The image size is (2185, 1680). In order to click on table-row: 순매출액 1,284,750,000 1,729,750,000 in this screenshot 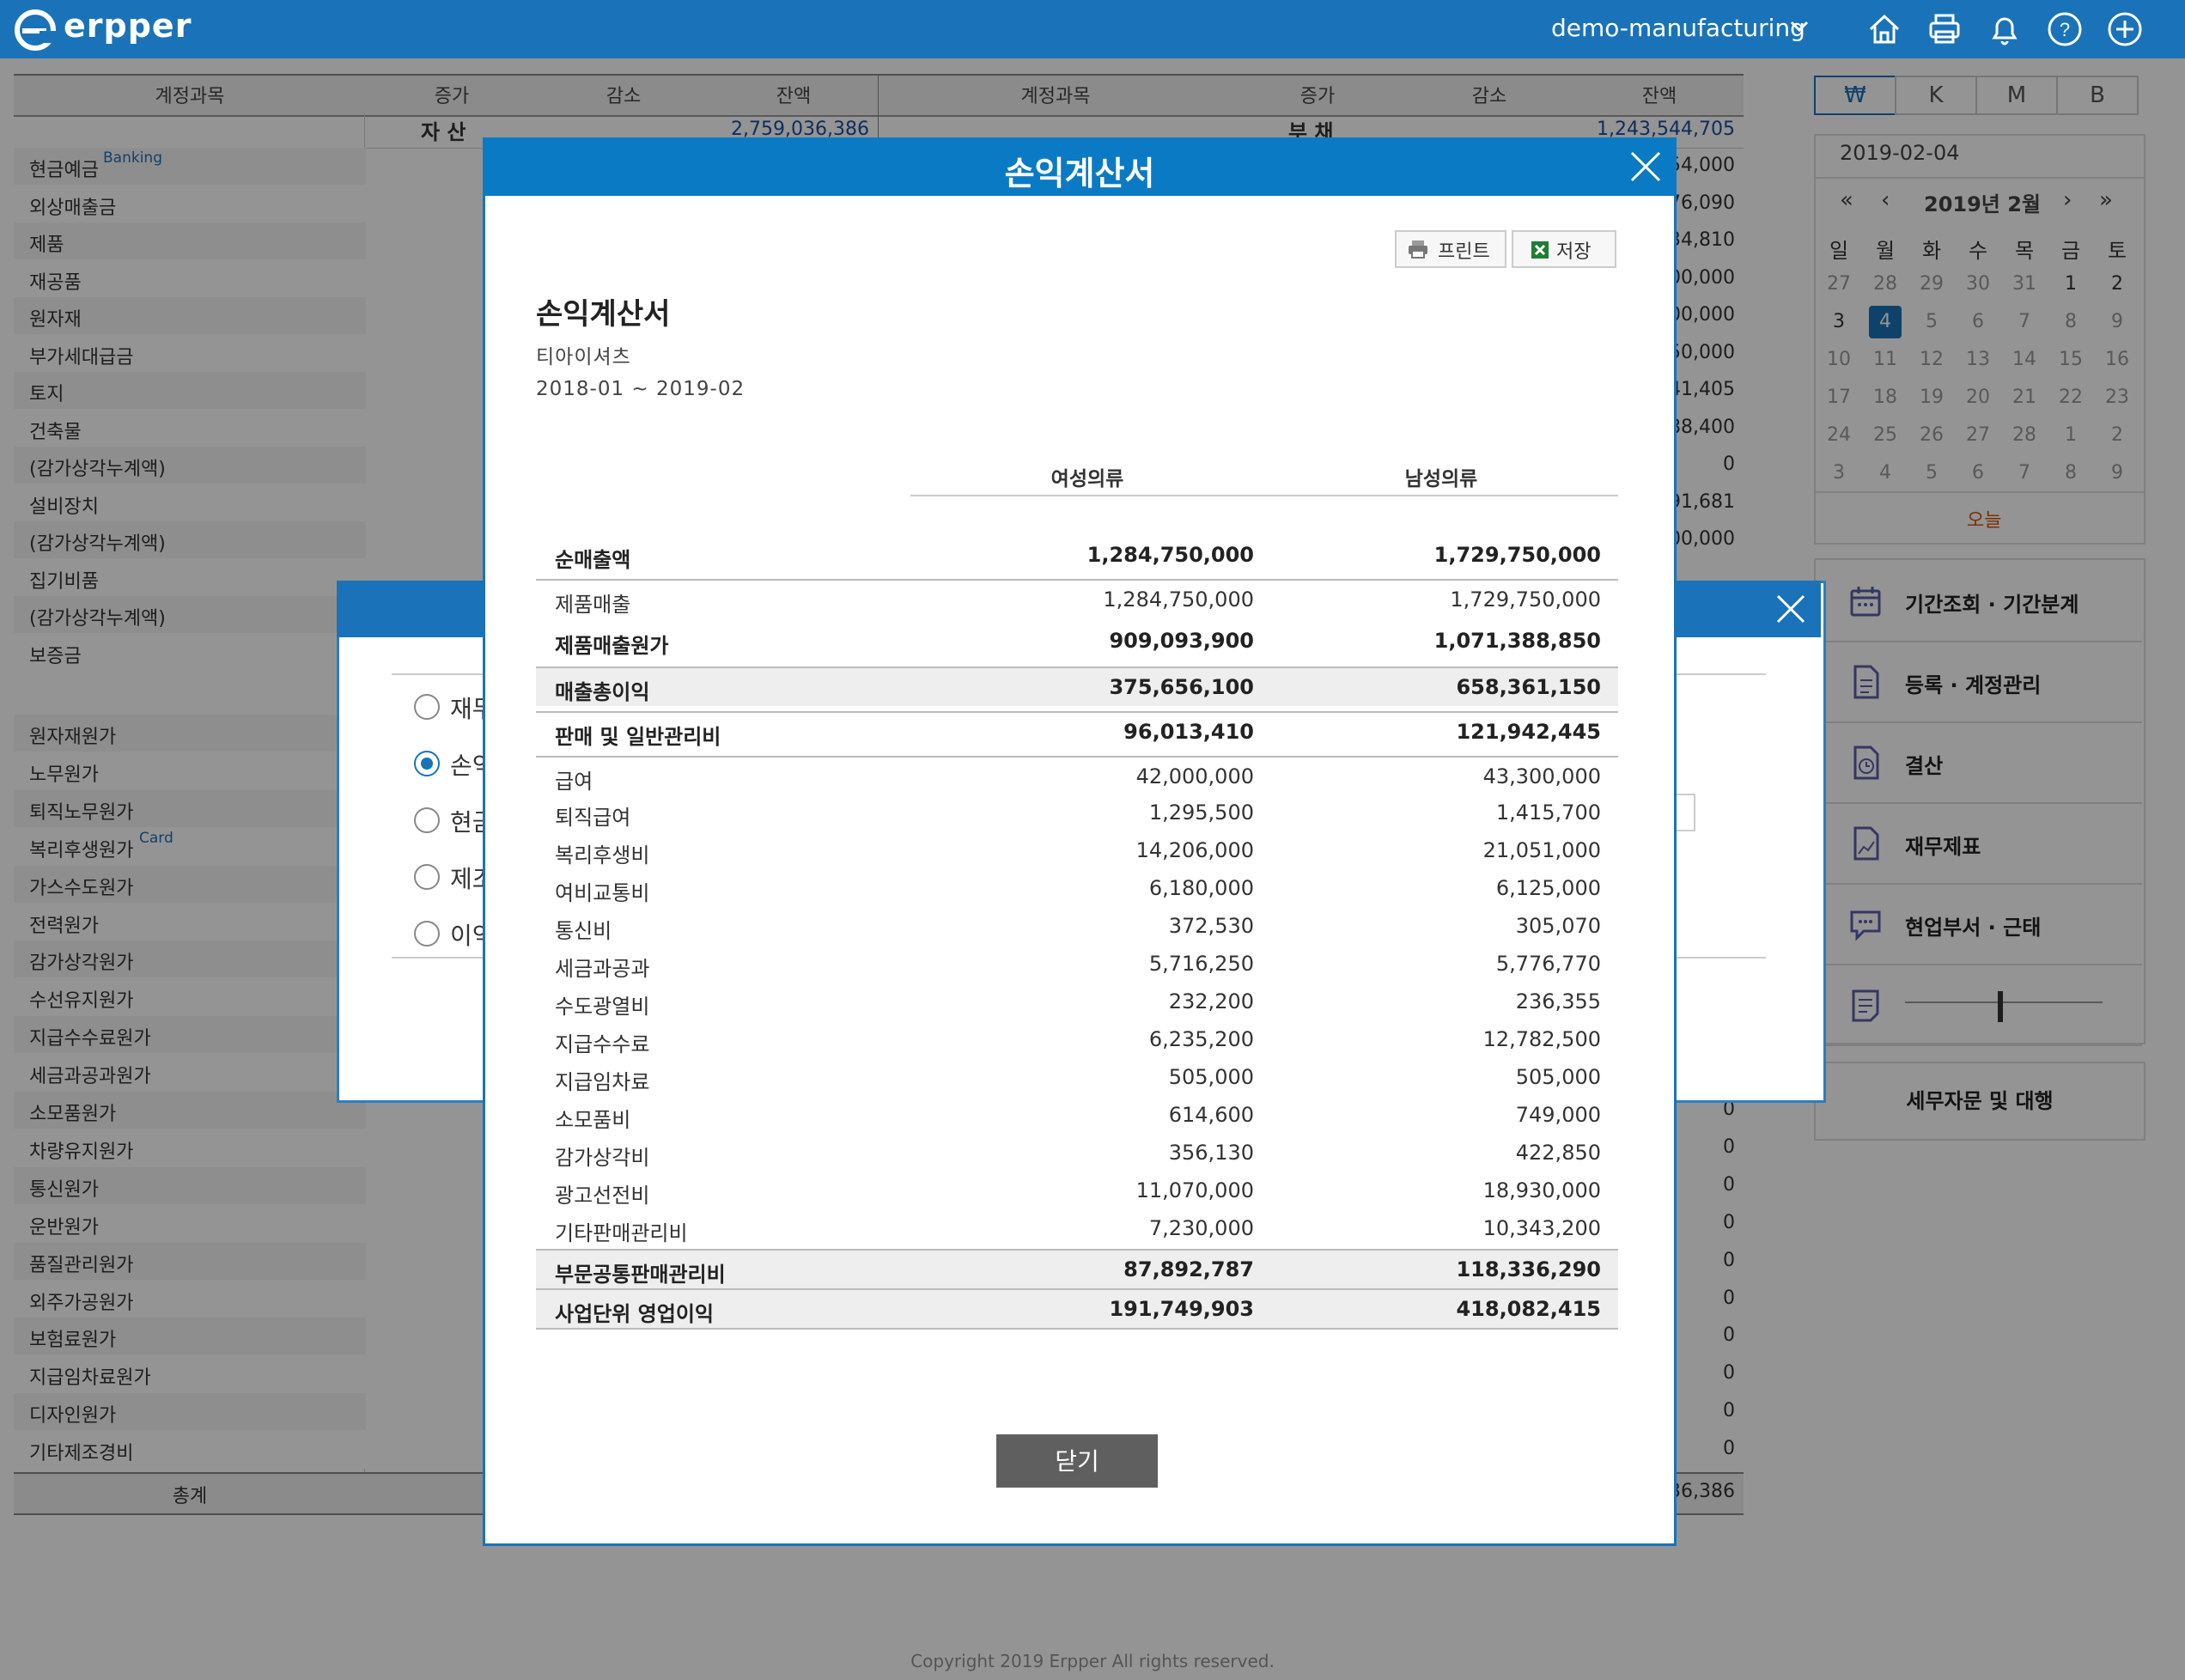, I will do `click(1077, 555)`.